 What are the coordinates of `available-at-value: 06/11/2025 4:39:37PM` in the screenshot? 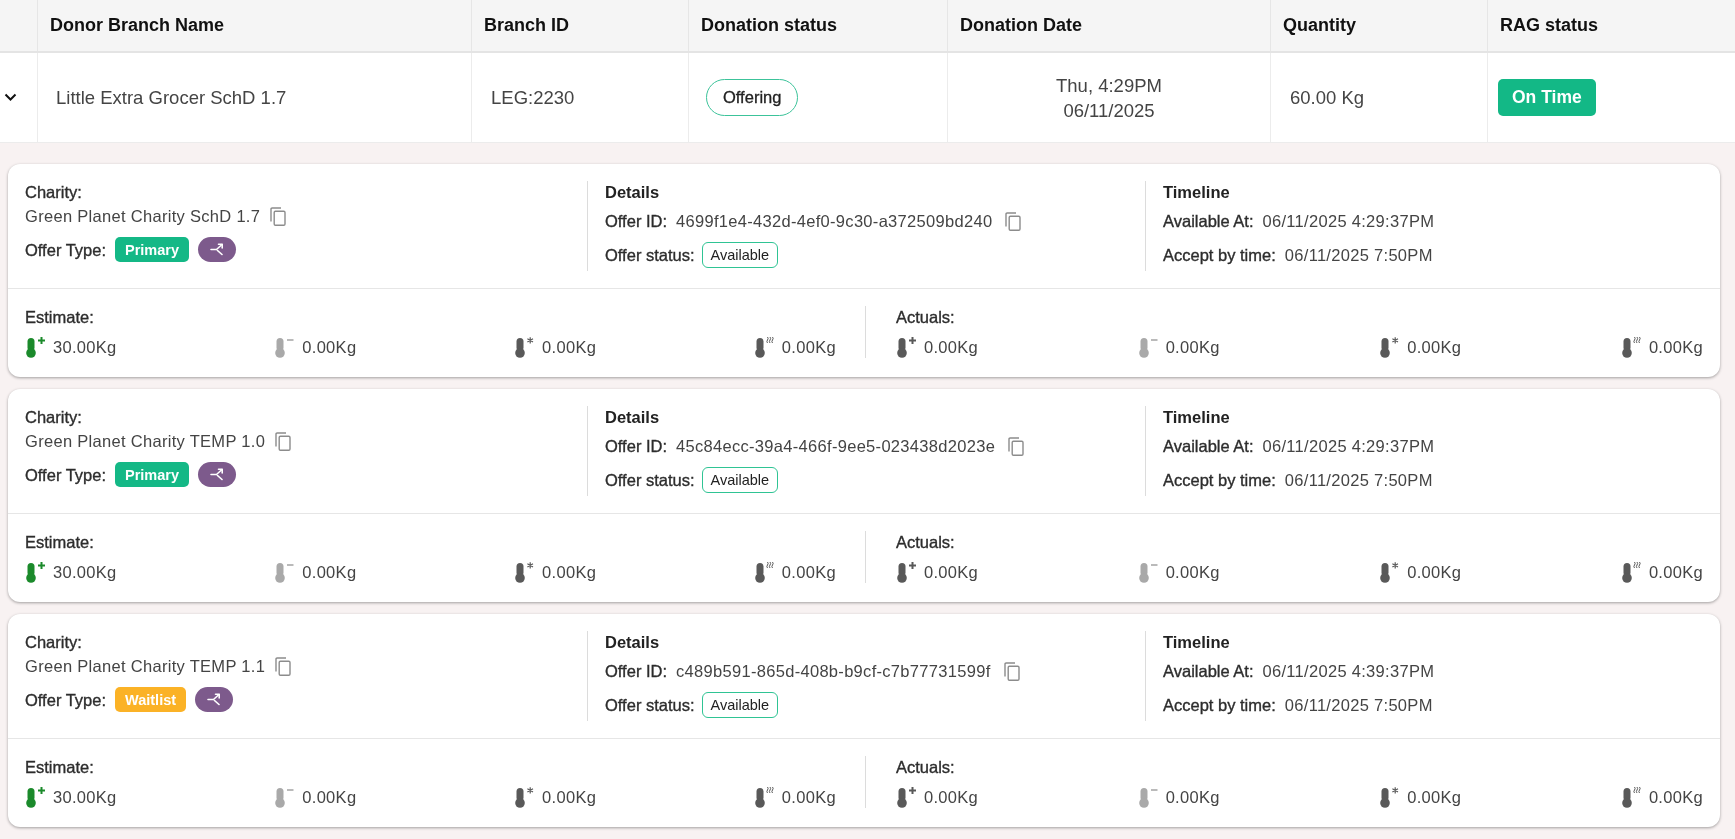 It's located at (1348, 671).